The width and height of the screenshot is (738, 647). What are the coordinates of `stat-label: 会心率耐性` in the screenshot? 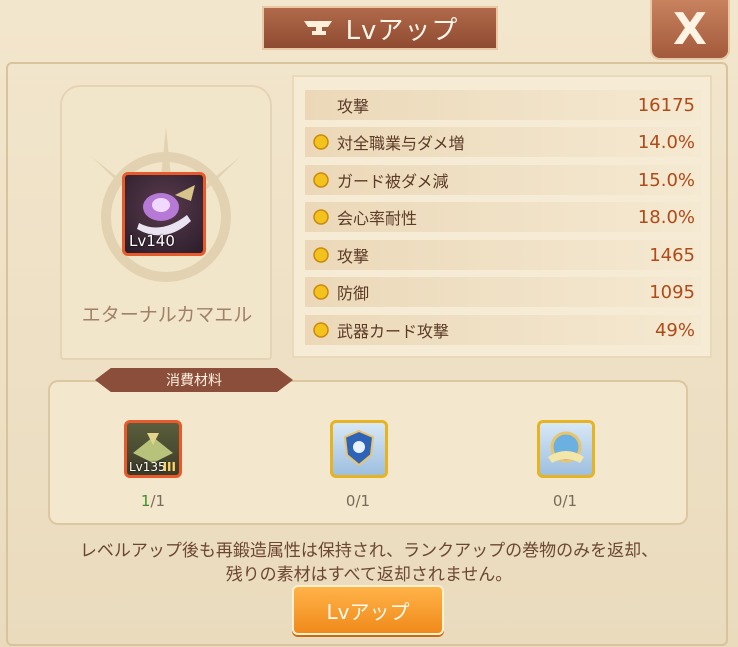 It's located at (377, 218).